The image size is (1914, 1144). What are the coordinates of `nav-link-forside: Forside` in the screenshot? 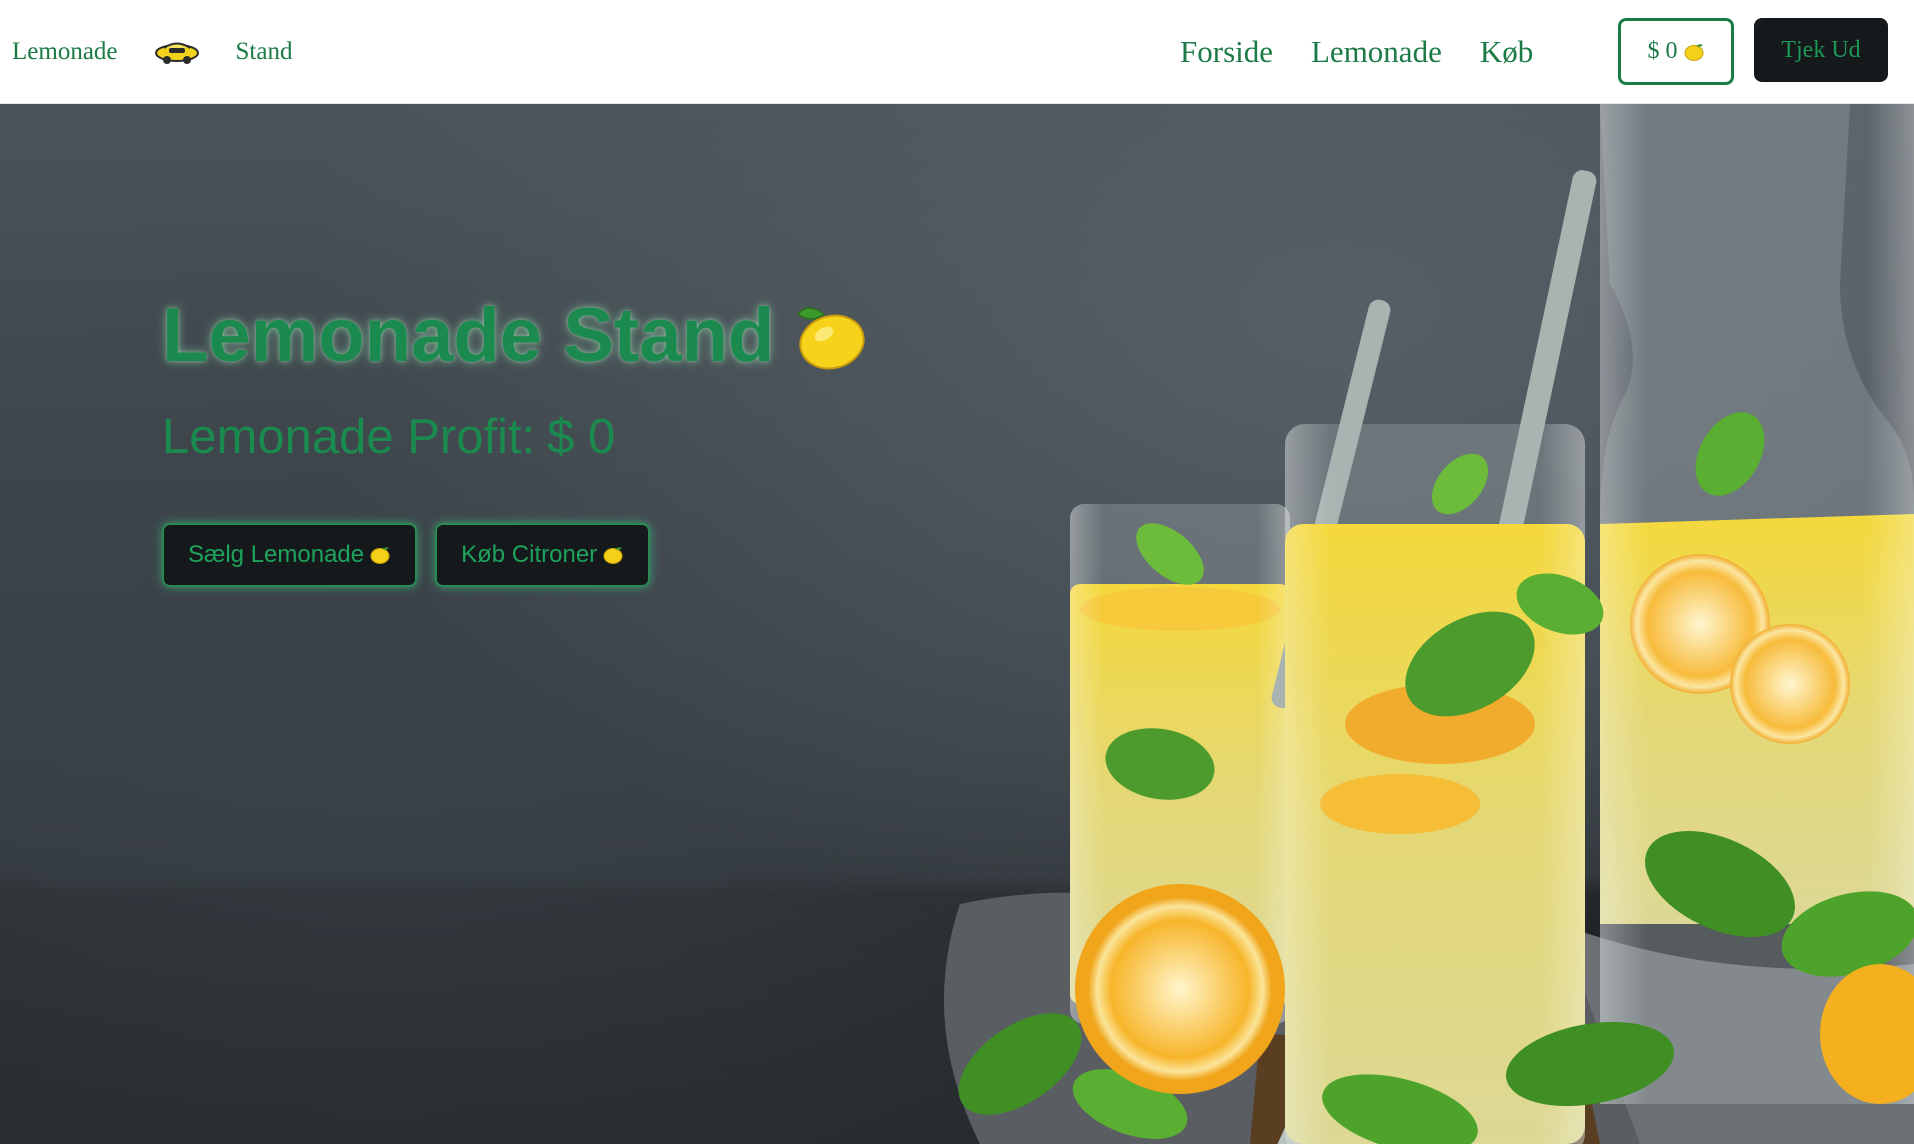 It's located at (1226, 52).